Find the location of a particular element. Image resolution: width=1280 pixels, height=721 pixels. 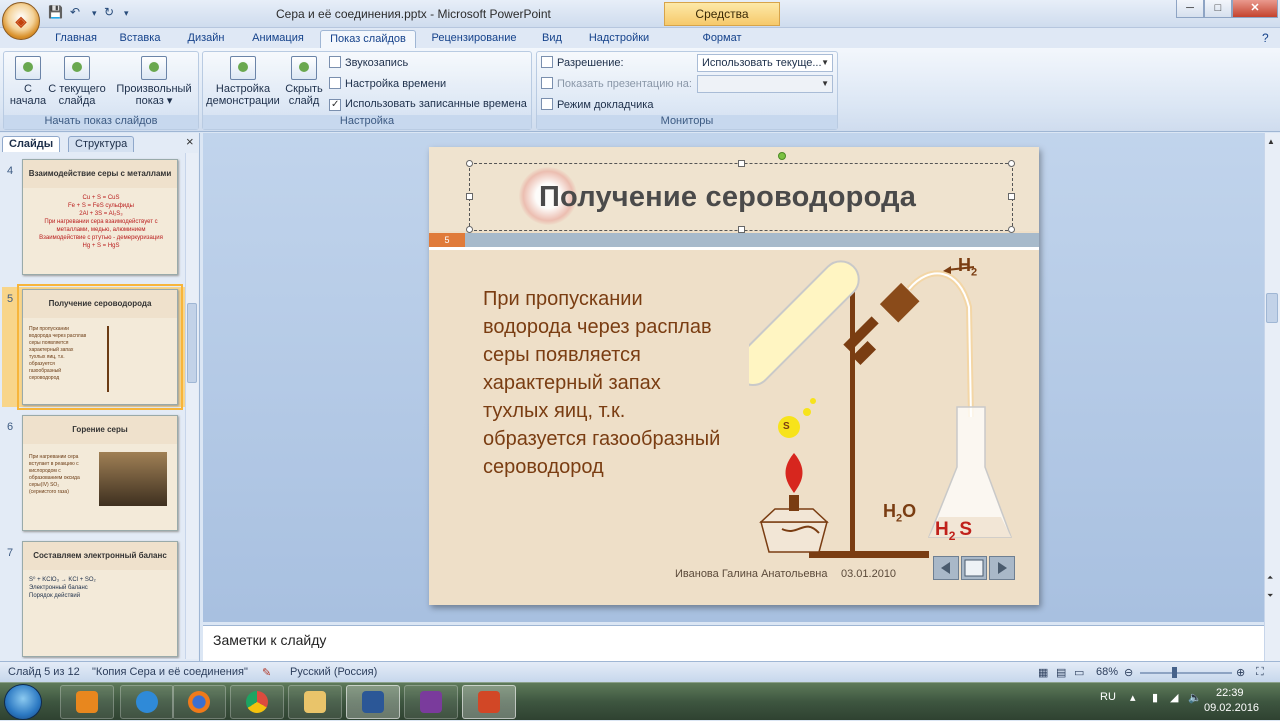

powerpoint-icon is located at coordinates (489, 702).